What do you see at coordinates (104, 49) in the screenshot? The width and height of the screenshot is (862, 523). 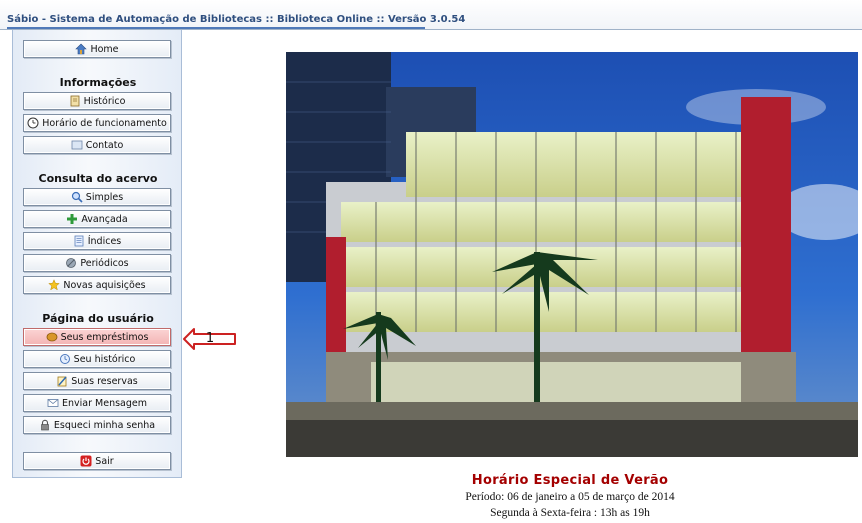 I see `home-label: Home` at bounding box center [104, 49].